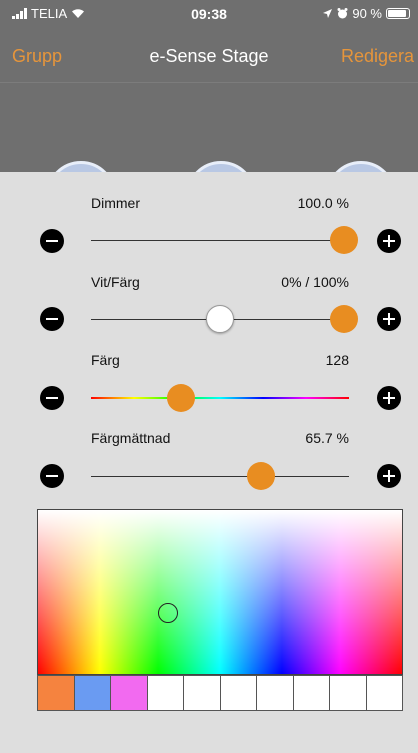 This screenshot has height=753, width=418. What do you see at coordinates (220, 476) in the screenshot?
I see `saturation-slider-track` at bounding box center [220, 476].